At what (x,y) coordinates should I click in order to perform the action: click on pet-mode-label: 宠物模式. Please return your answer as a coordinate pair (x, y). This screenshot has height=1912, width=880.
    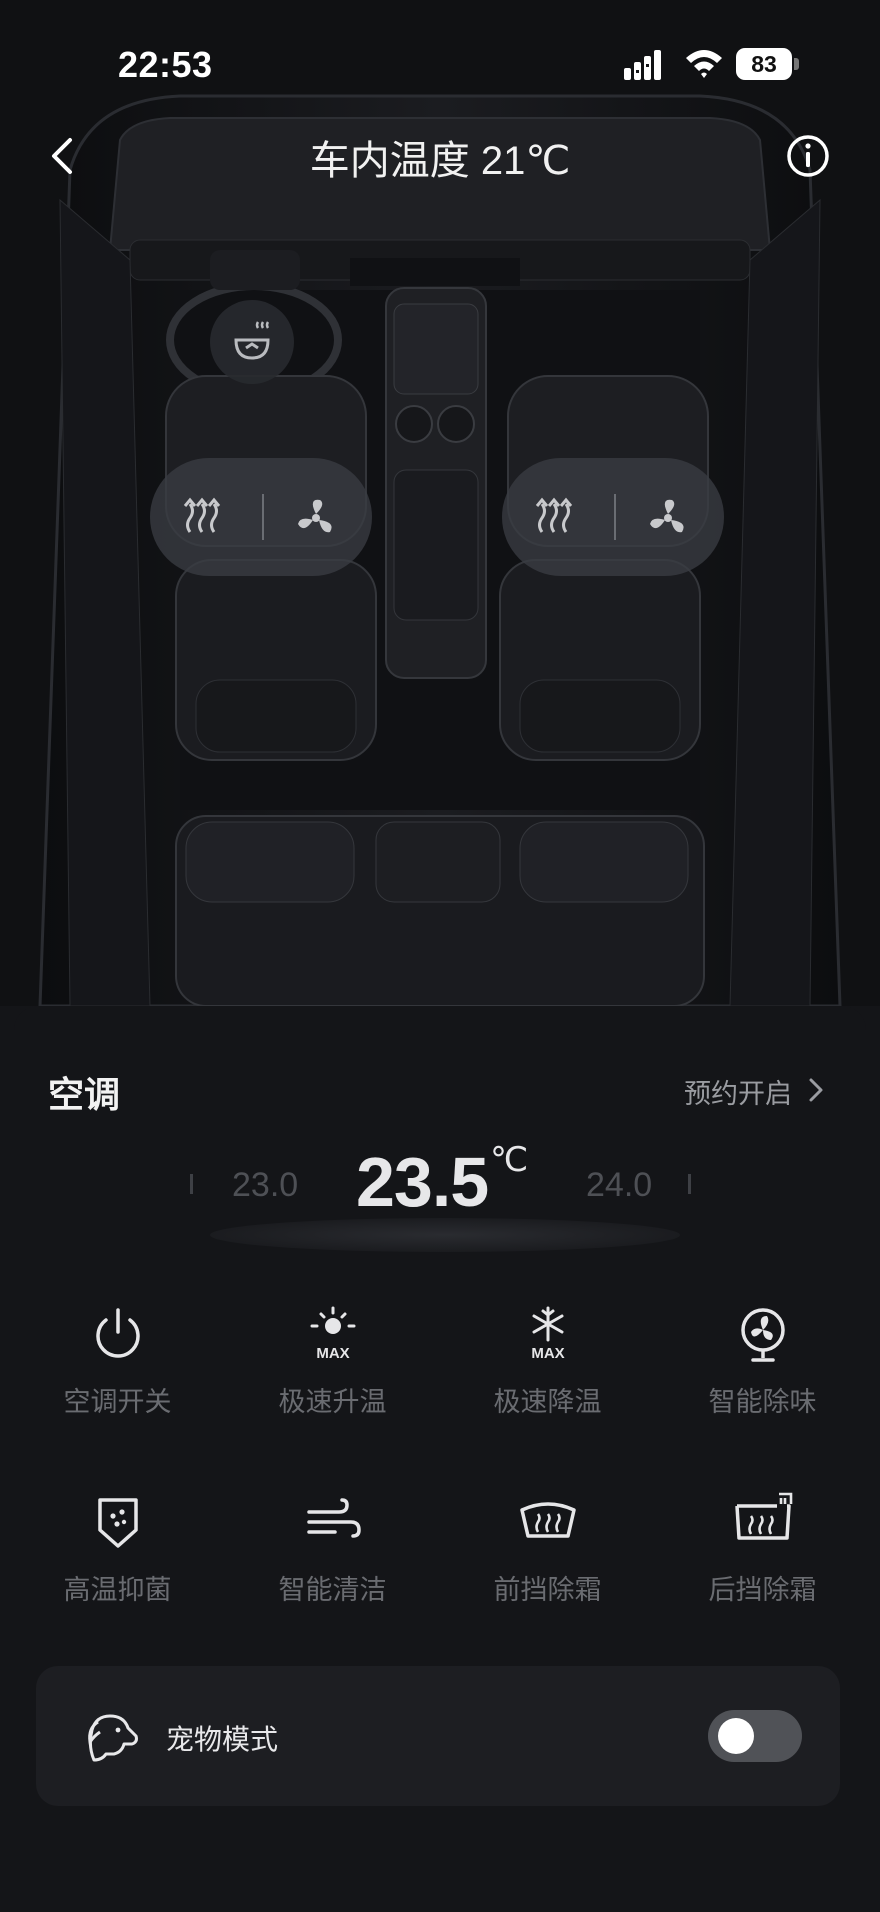
    Looking at the image, I should click on (222, 1739).